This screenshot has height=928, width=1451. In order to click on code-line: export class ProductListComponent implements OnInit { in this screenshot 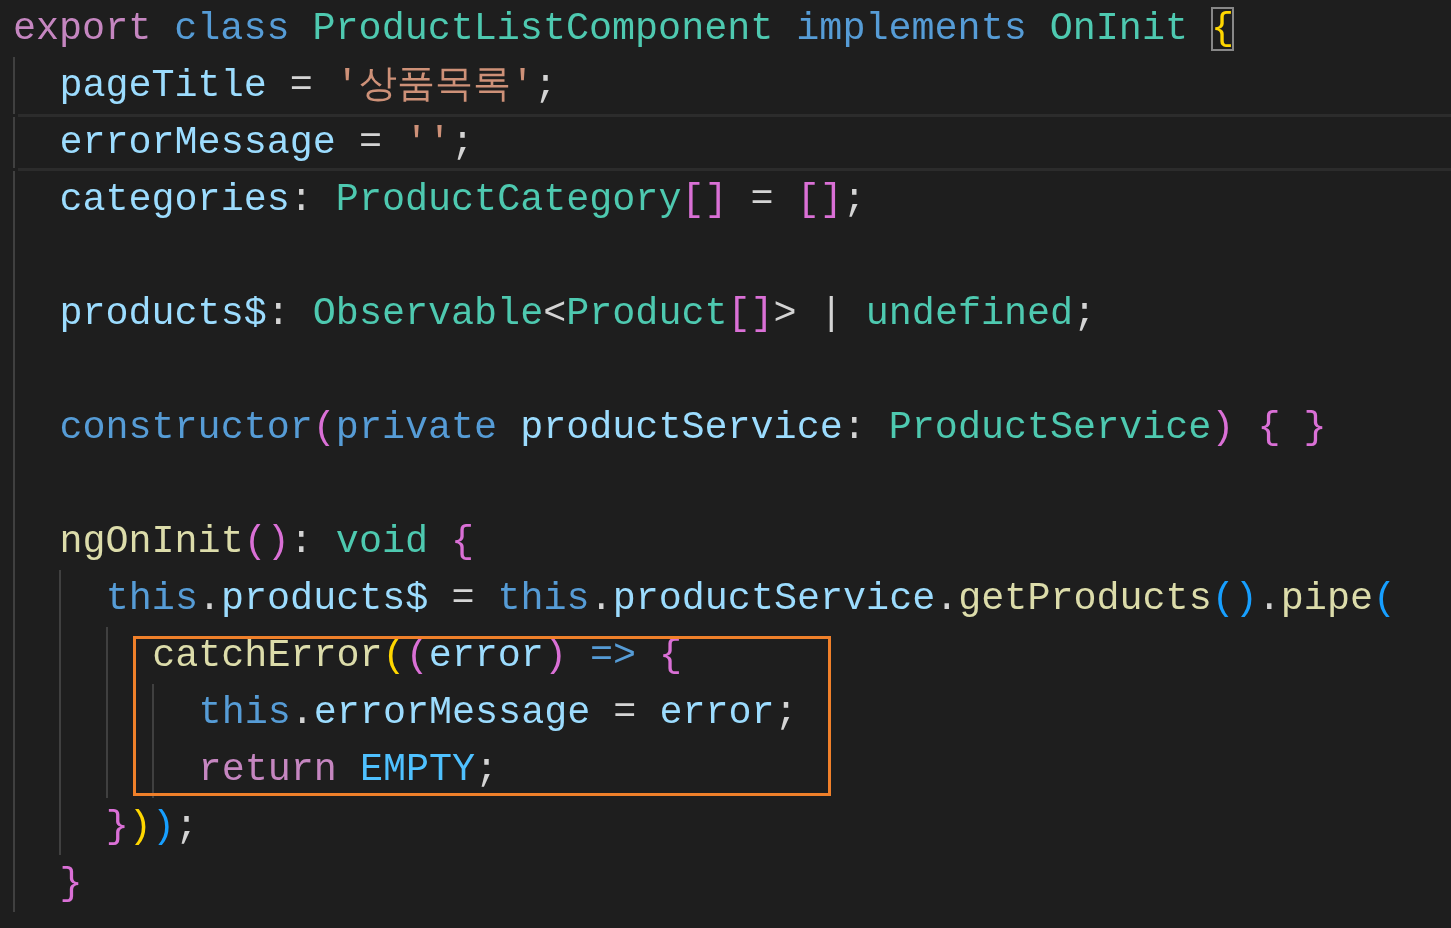, I will do `click(624, 29)`.